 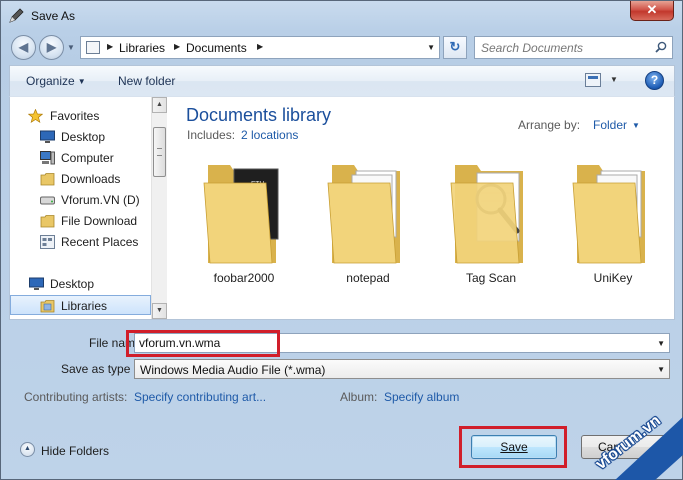 I want to click on scroll-down-button: ▼, so click(x=159, y=311).